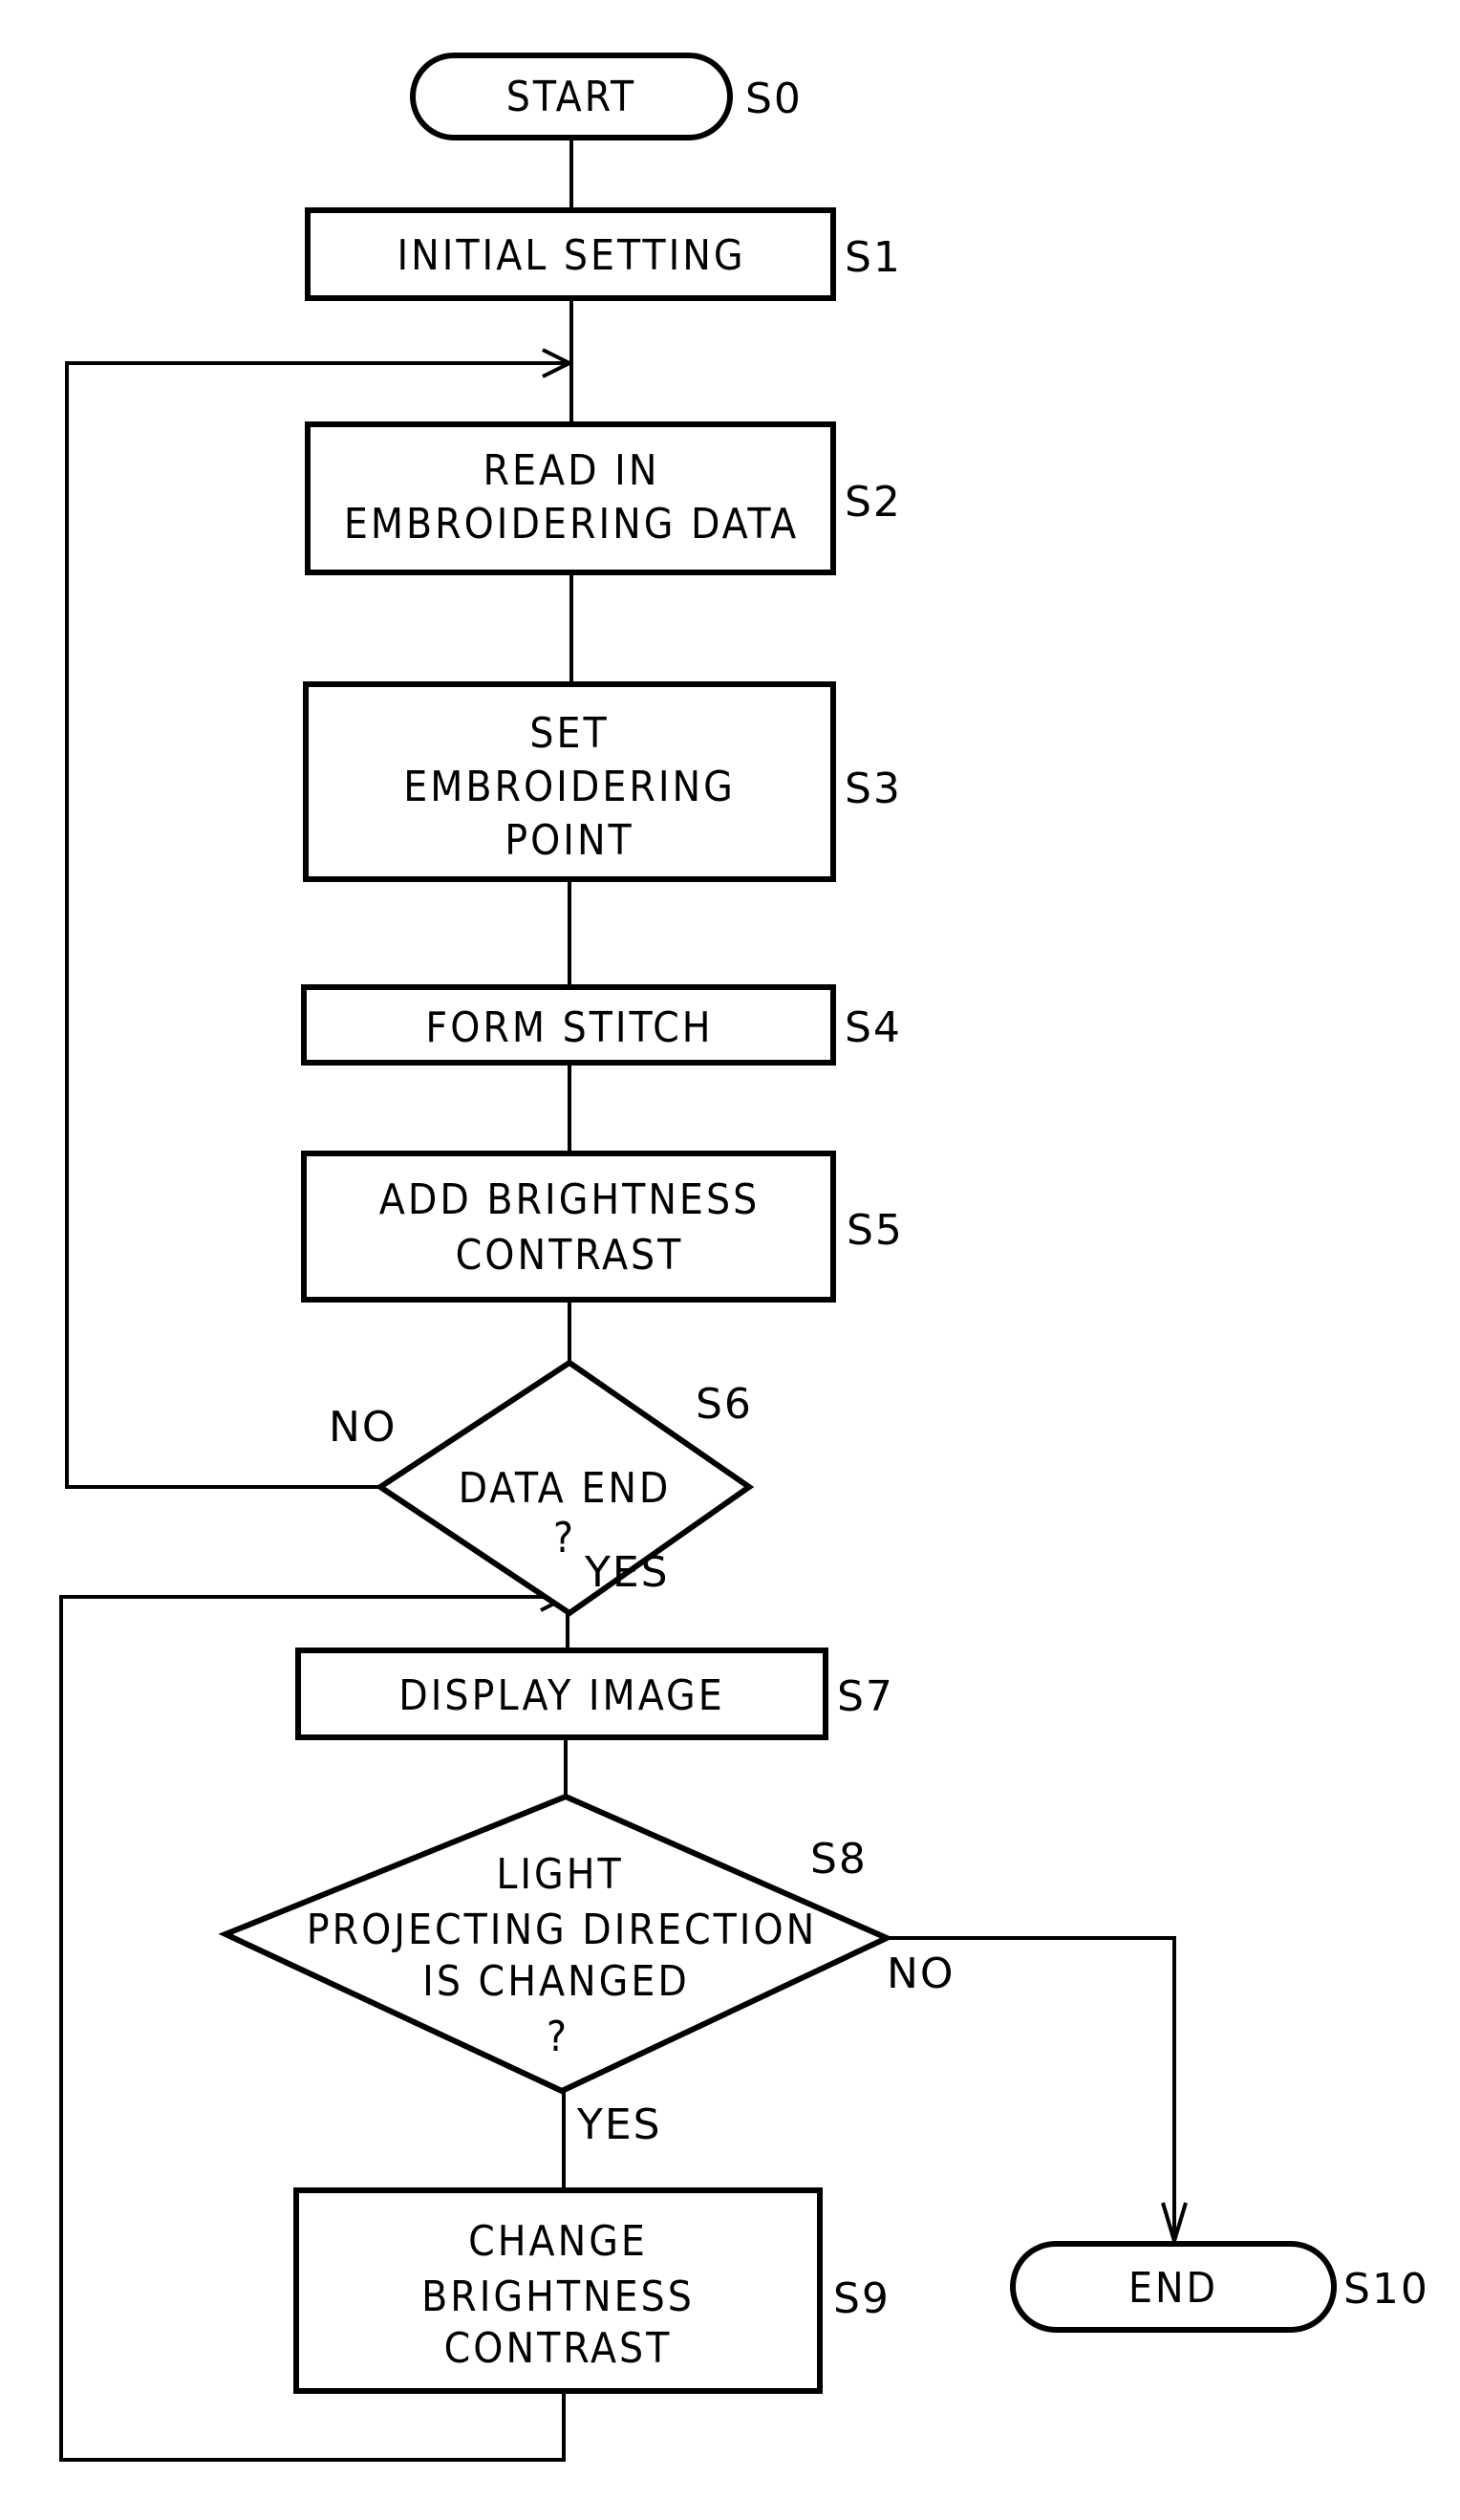  I want to click on node-s5: ADD BRIGHTNESS CONTRAST S5, so click(602, 1227).